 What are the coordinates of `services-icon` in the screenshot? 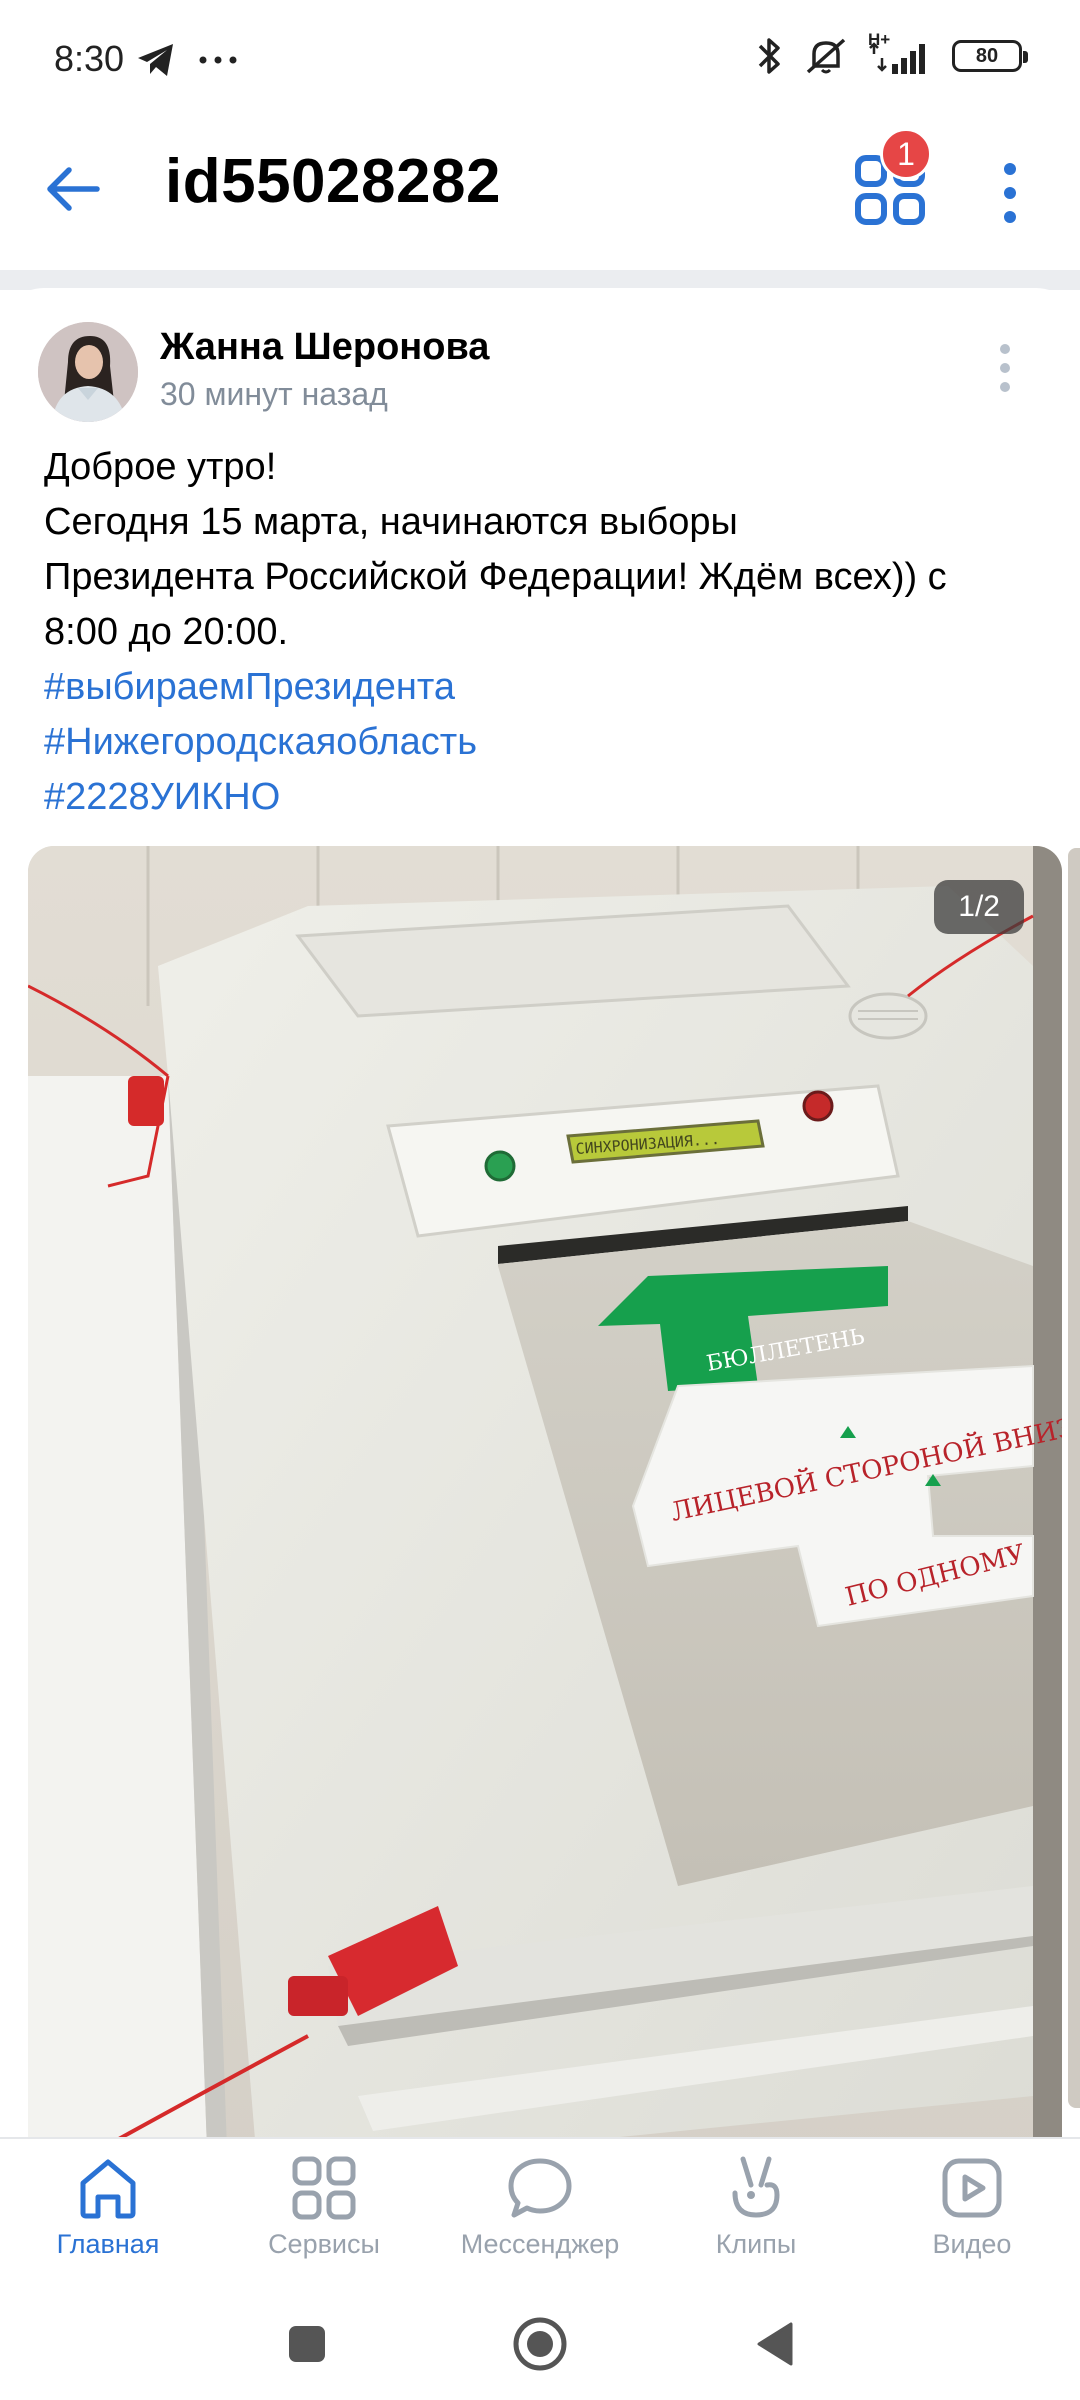 It's located at (324, 2188).